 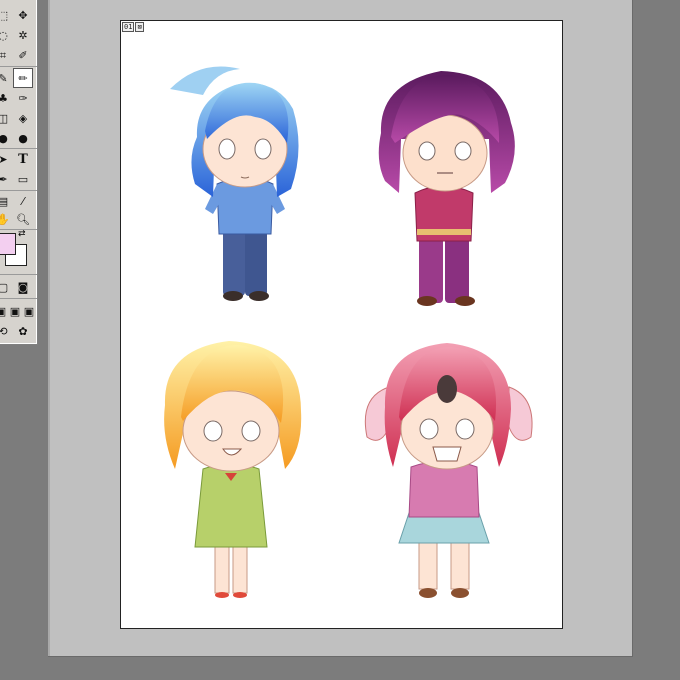 I want to click on character-blonde-girl, so click(x=233, y=469).